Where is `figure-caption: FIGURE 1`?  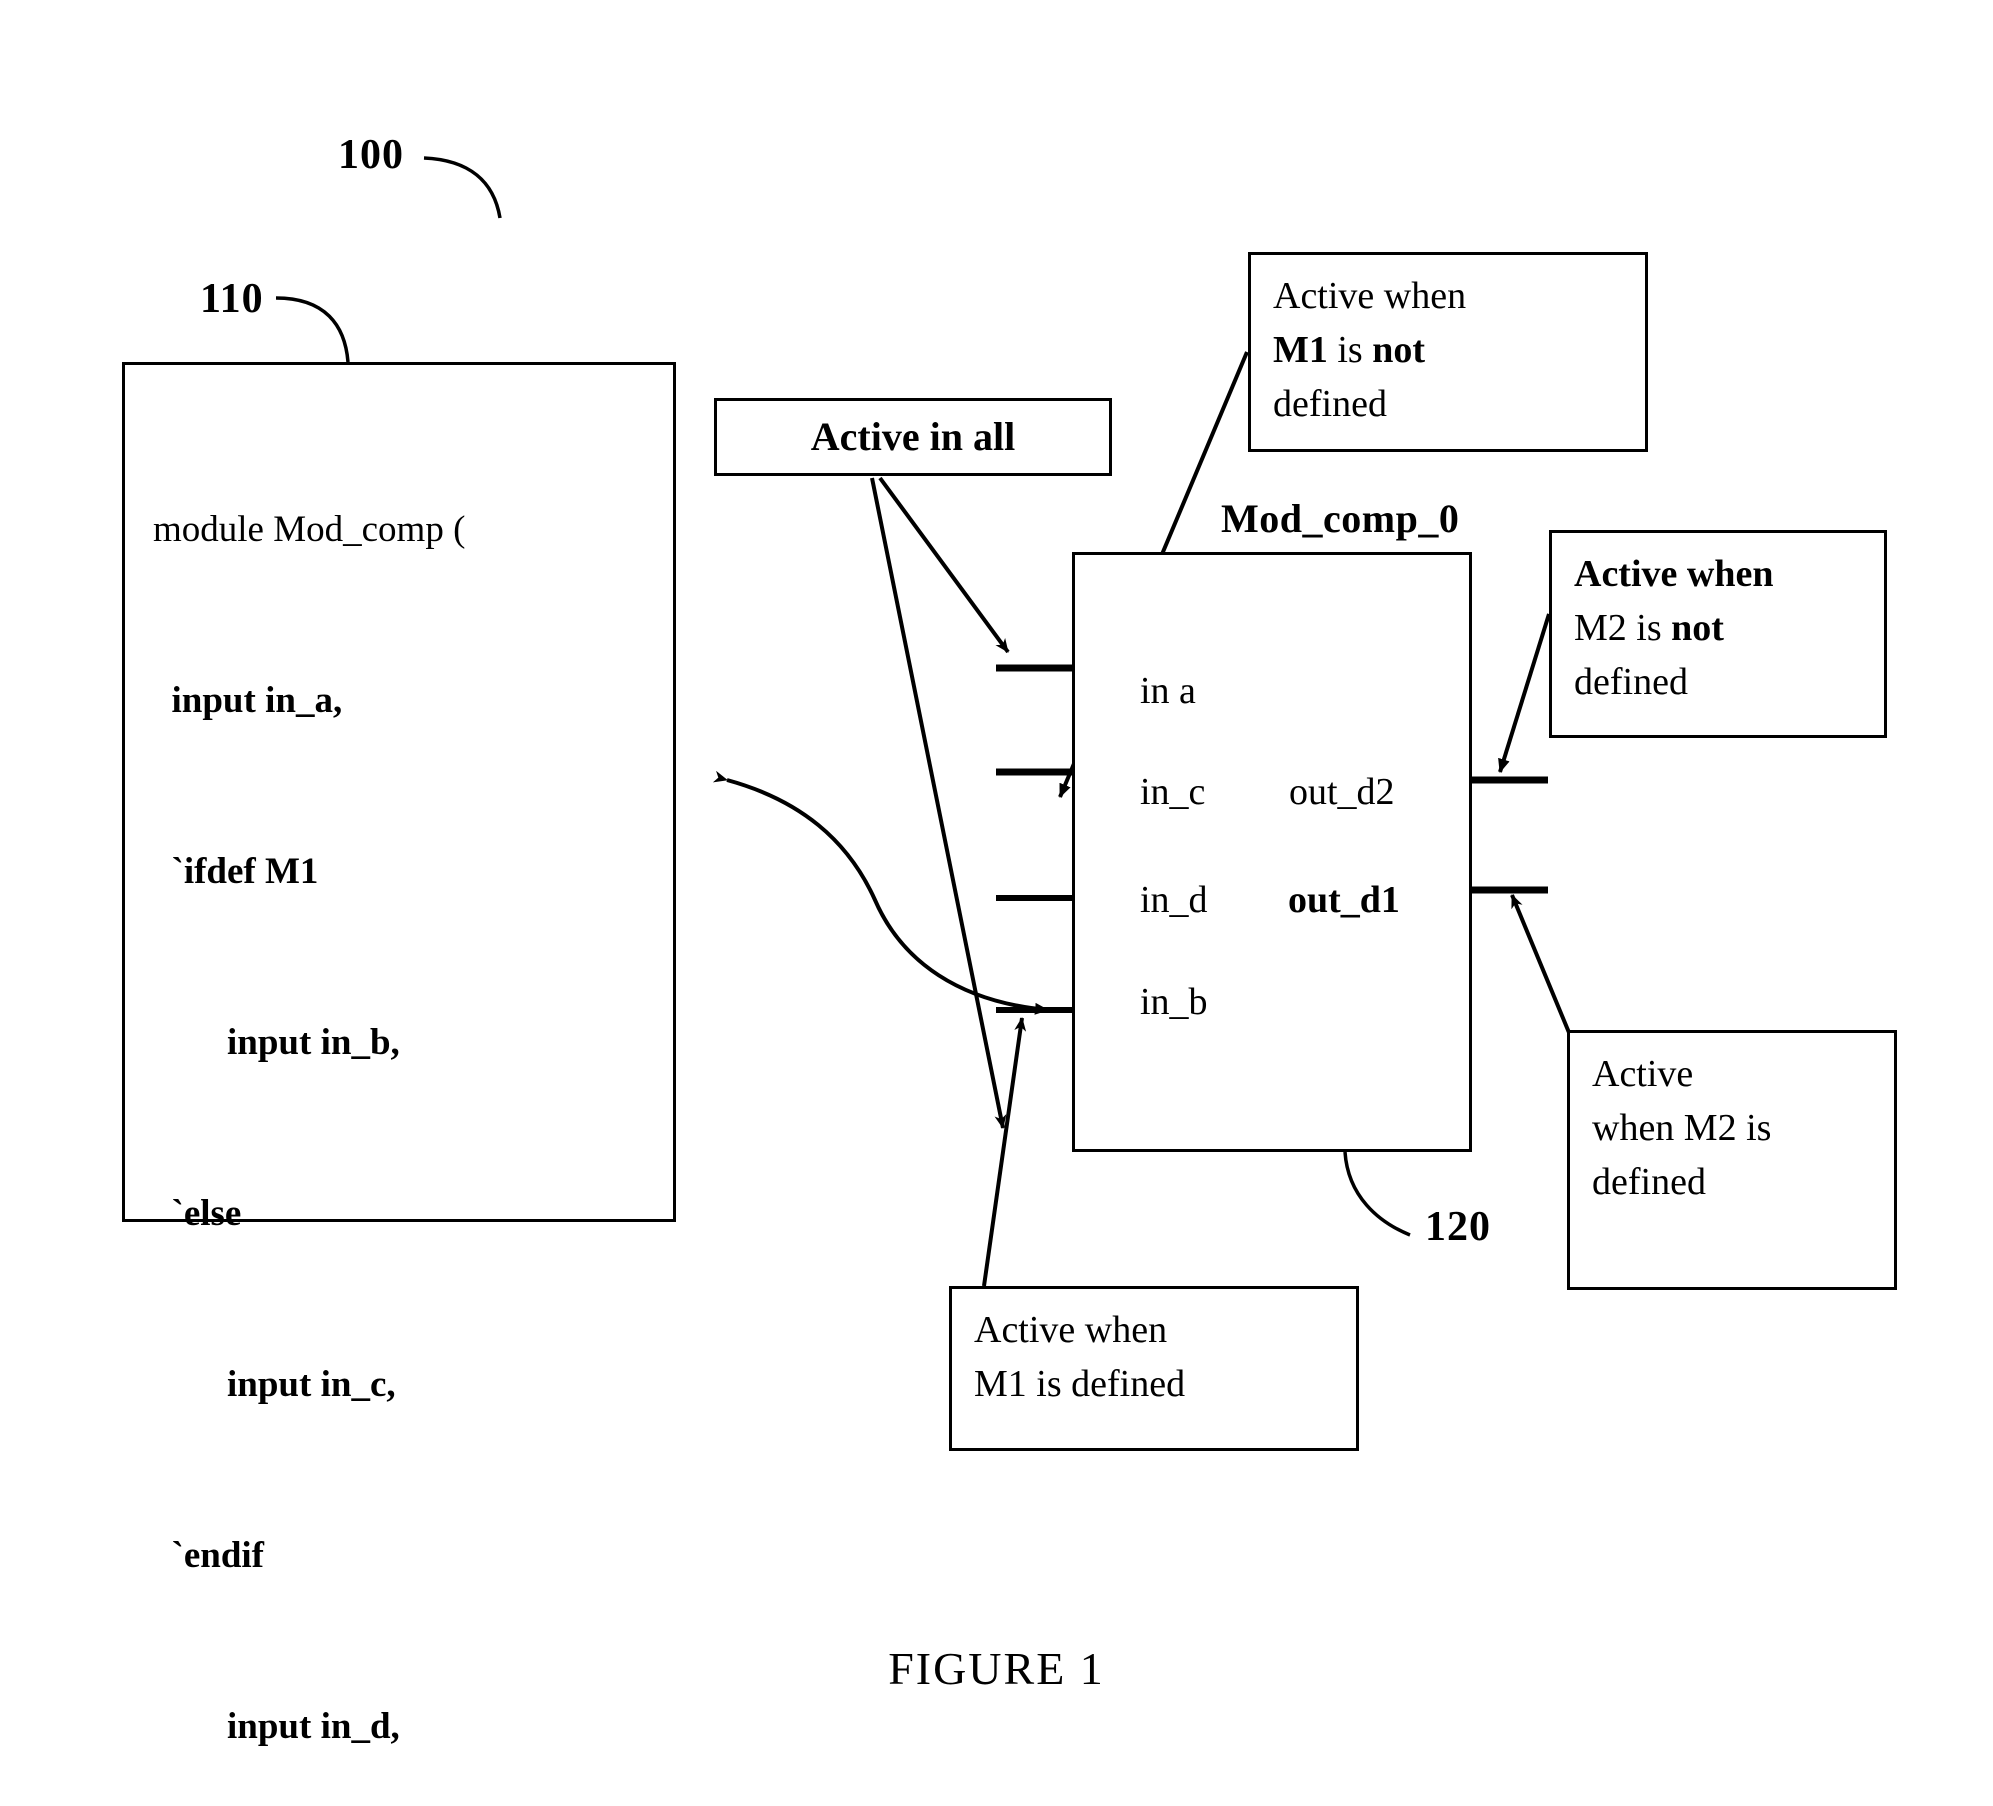
figure-caption: FIGURE 1 is located at coordinates (996, 1668).